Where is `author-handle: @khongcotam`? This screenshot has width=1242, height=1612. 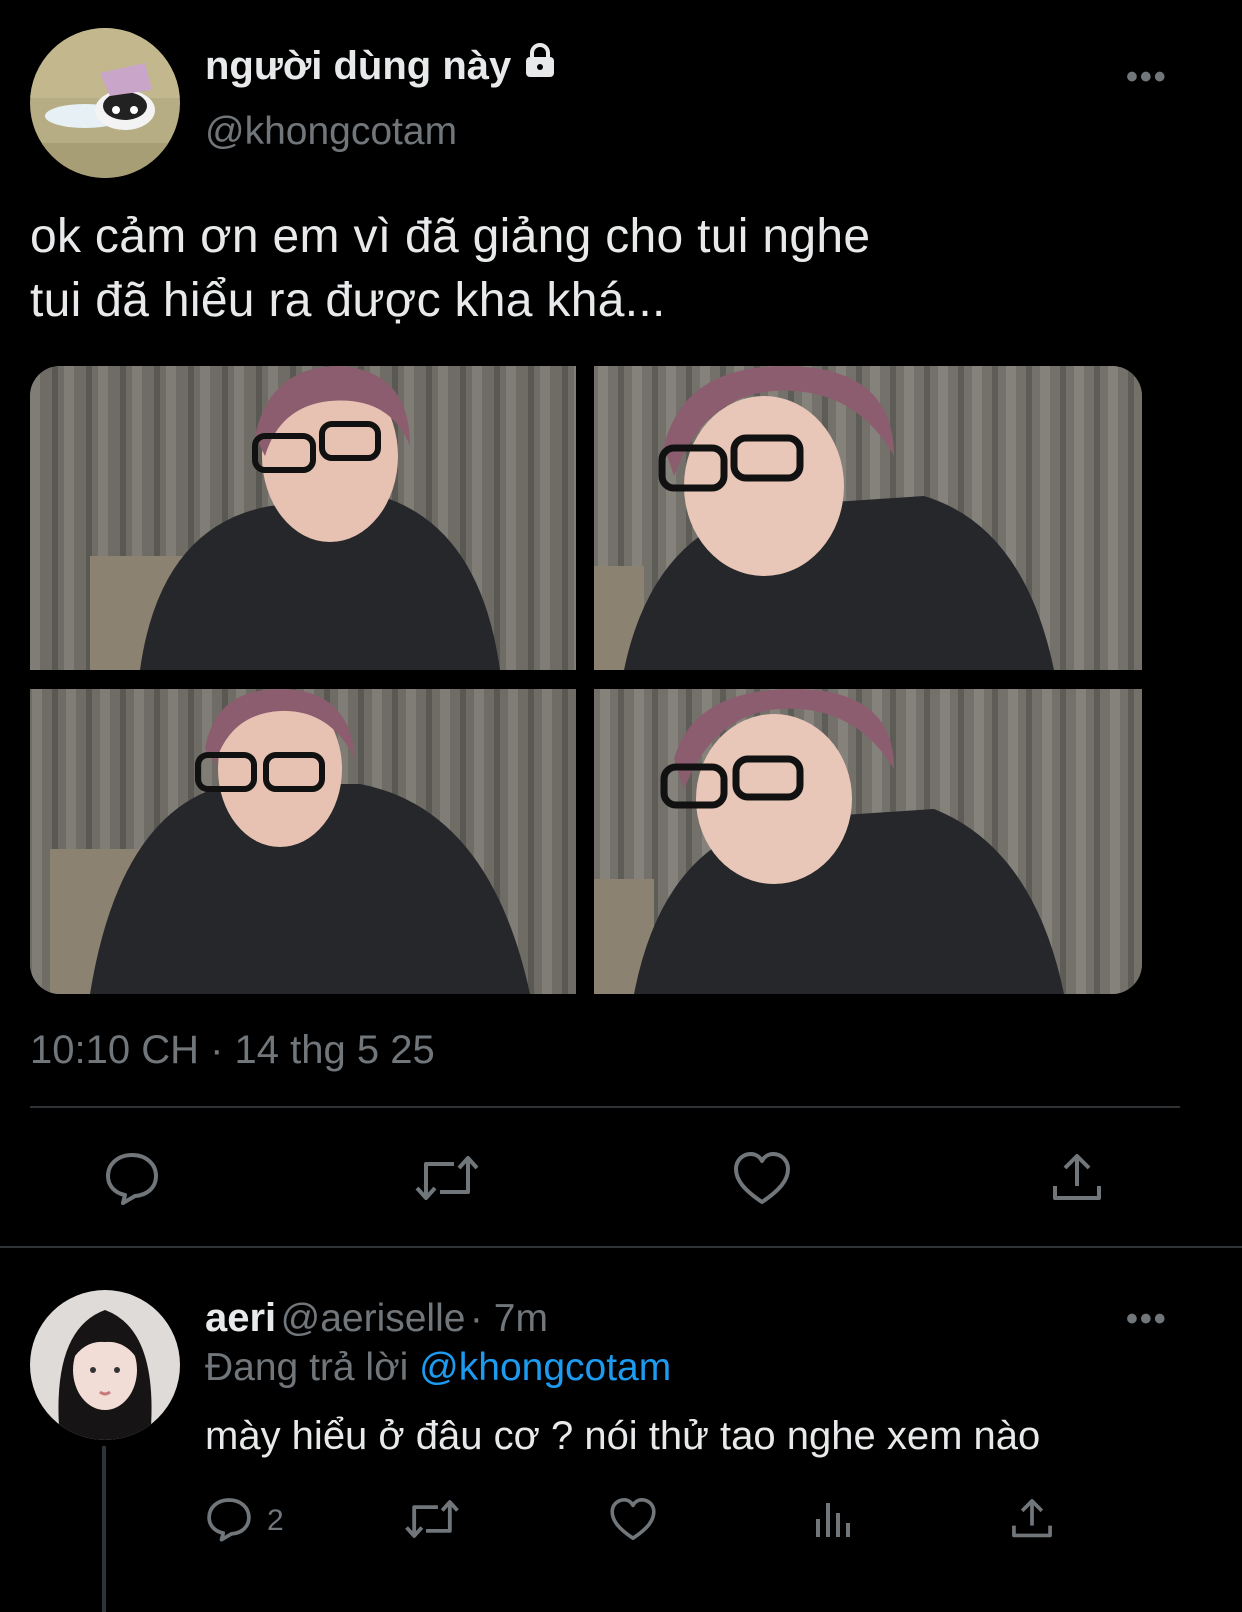 author-handle: @khongcotam is located at coordinates (331, 132).